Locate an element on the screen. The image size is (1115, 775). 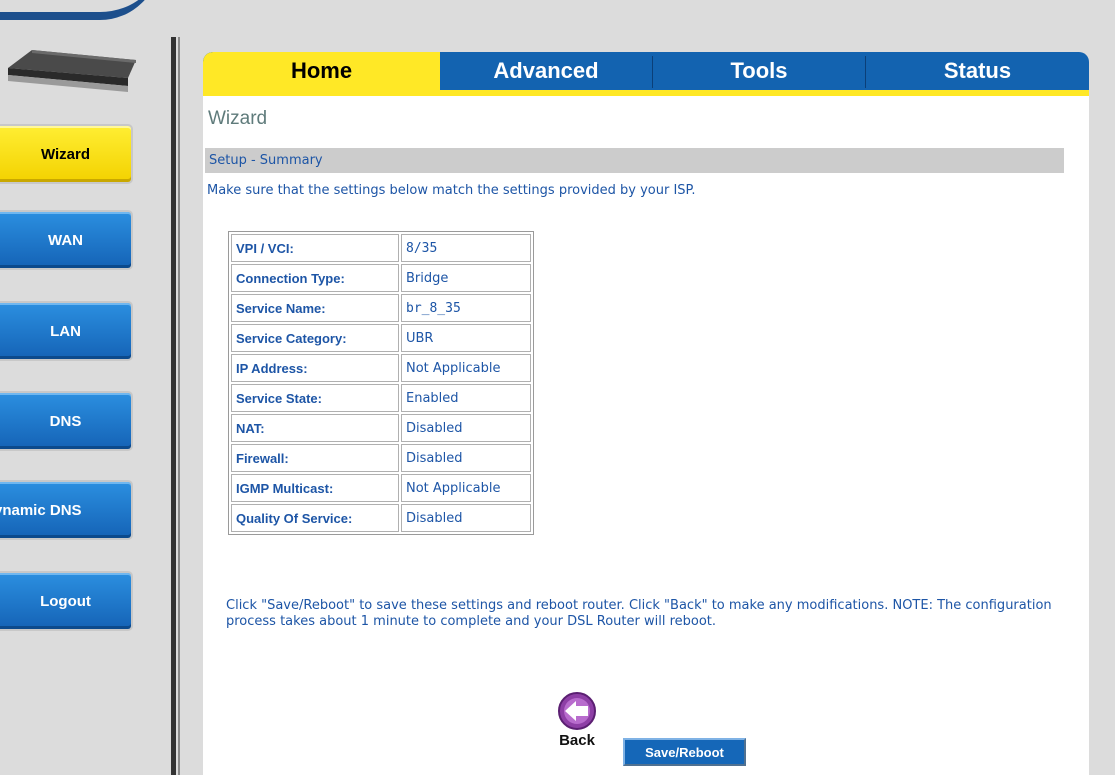
table-row: Service Category: UBR is located at coordinates (381, 338).